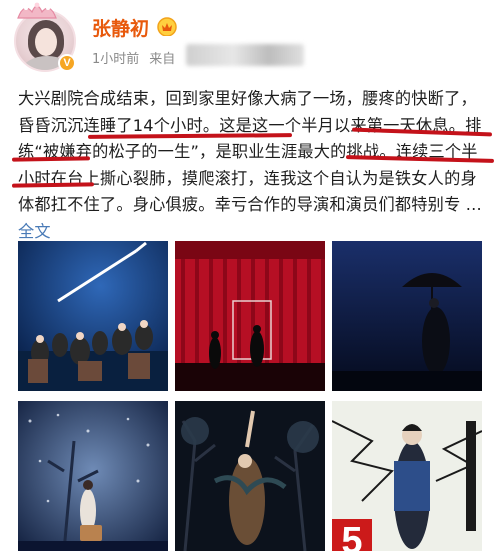  I want to click on vip-crown-icon, so click(167, 26).